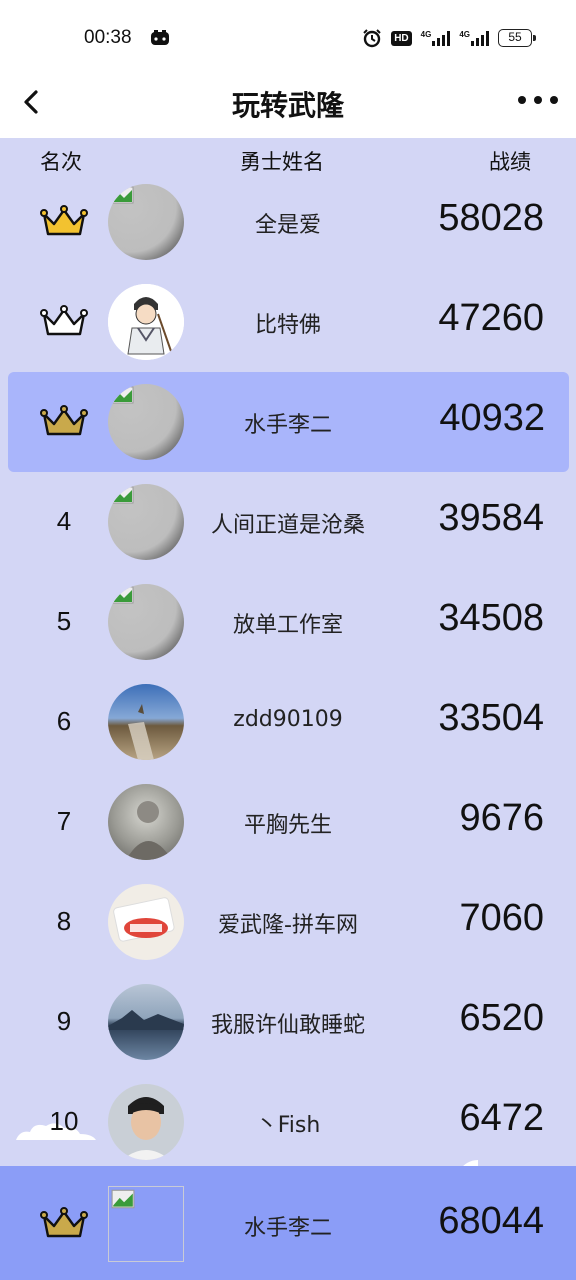 The width and height of the screenshot is (576, 1280). Describe the element at coordinates (288, 1125) in the screenshot. I see `player-name: 丶Fish` at that location.